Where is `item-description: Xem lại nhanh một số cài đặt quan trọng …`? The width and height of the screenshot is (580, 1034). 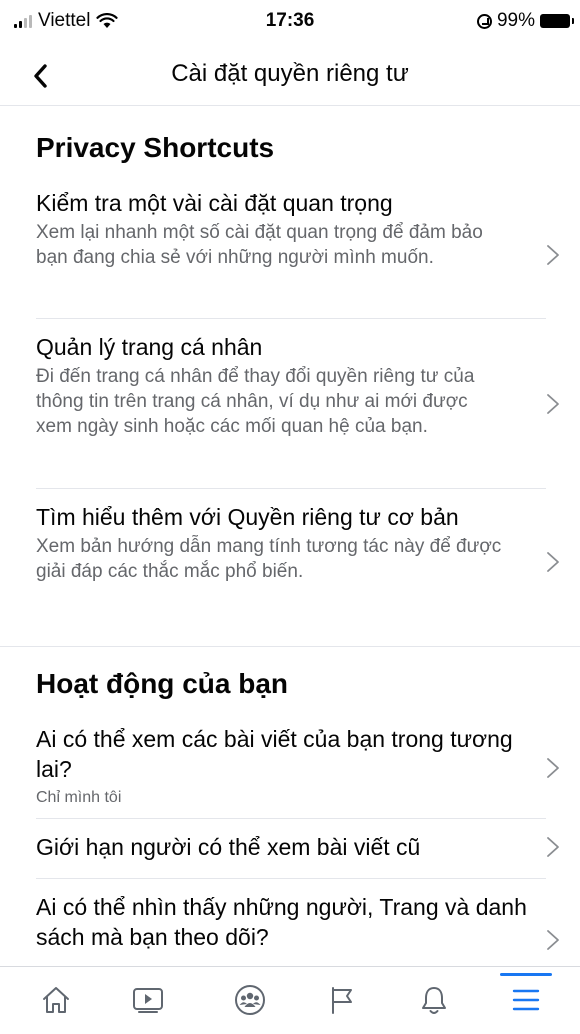 item-description: Xem lại nhanh một số cài đặt quan trọng … is located at coordinates (259, 245).